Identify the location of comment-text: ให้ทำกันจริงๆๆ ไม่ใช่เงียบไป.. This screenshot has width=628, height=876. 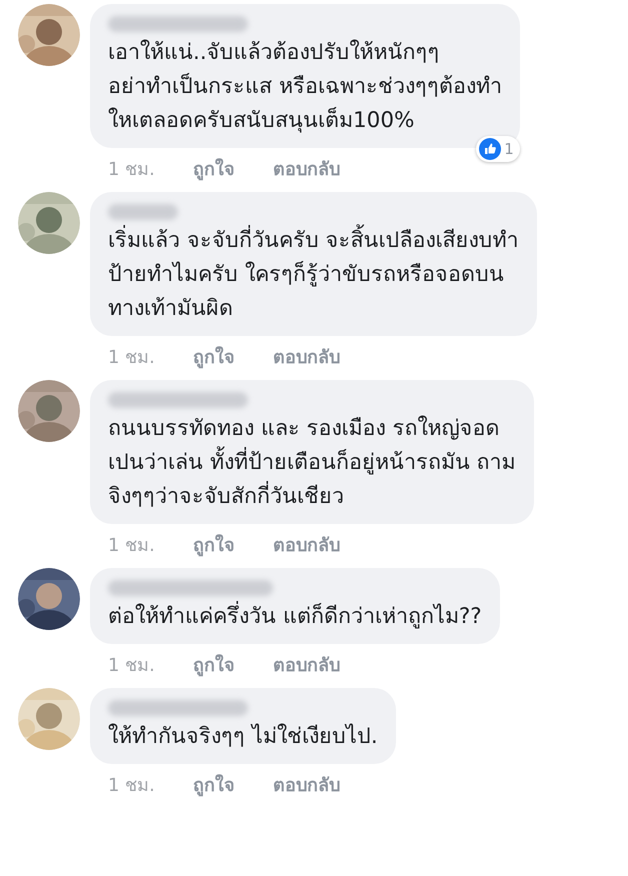
(243, 736).